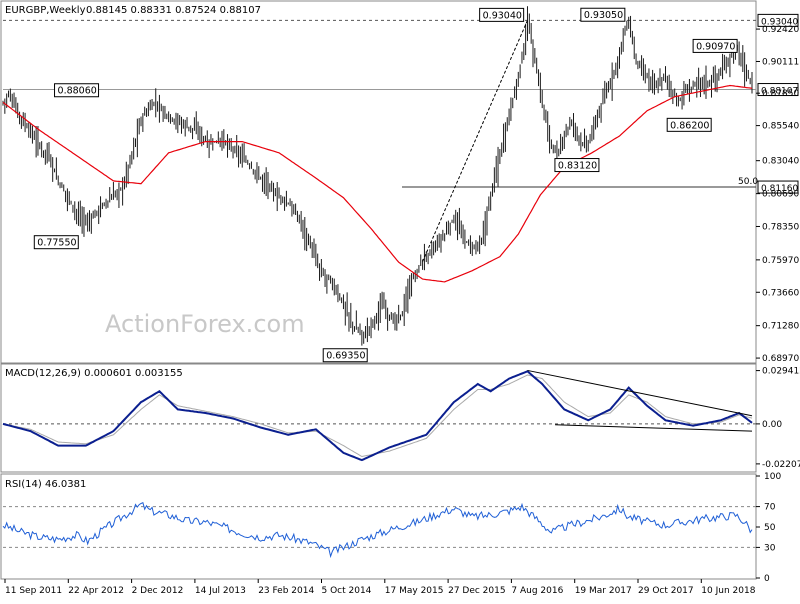  Describe the element at coordinates (728, 591) in the screenshot. I see `x-axis-tick-label: 10 Jun 2018` at that location.